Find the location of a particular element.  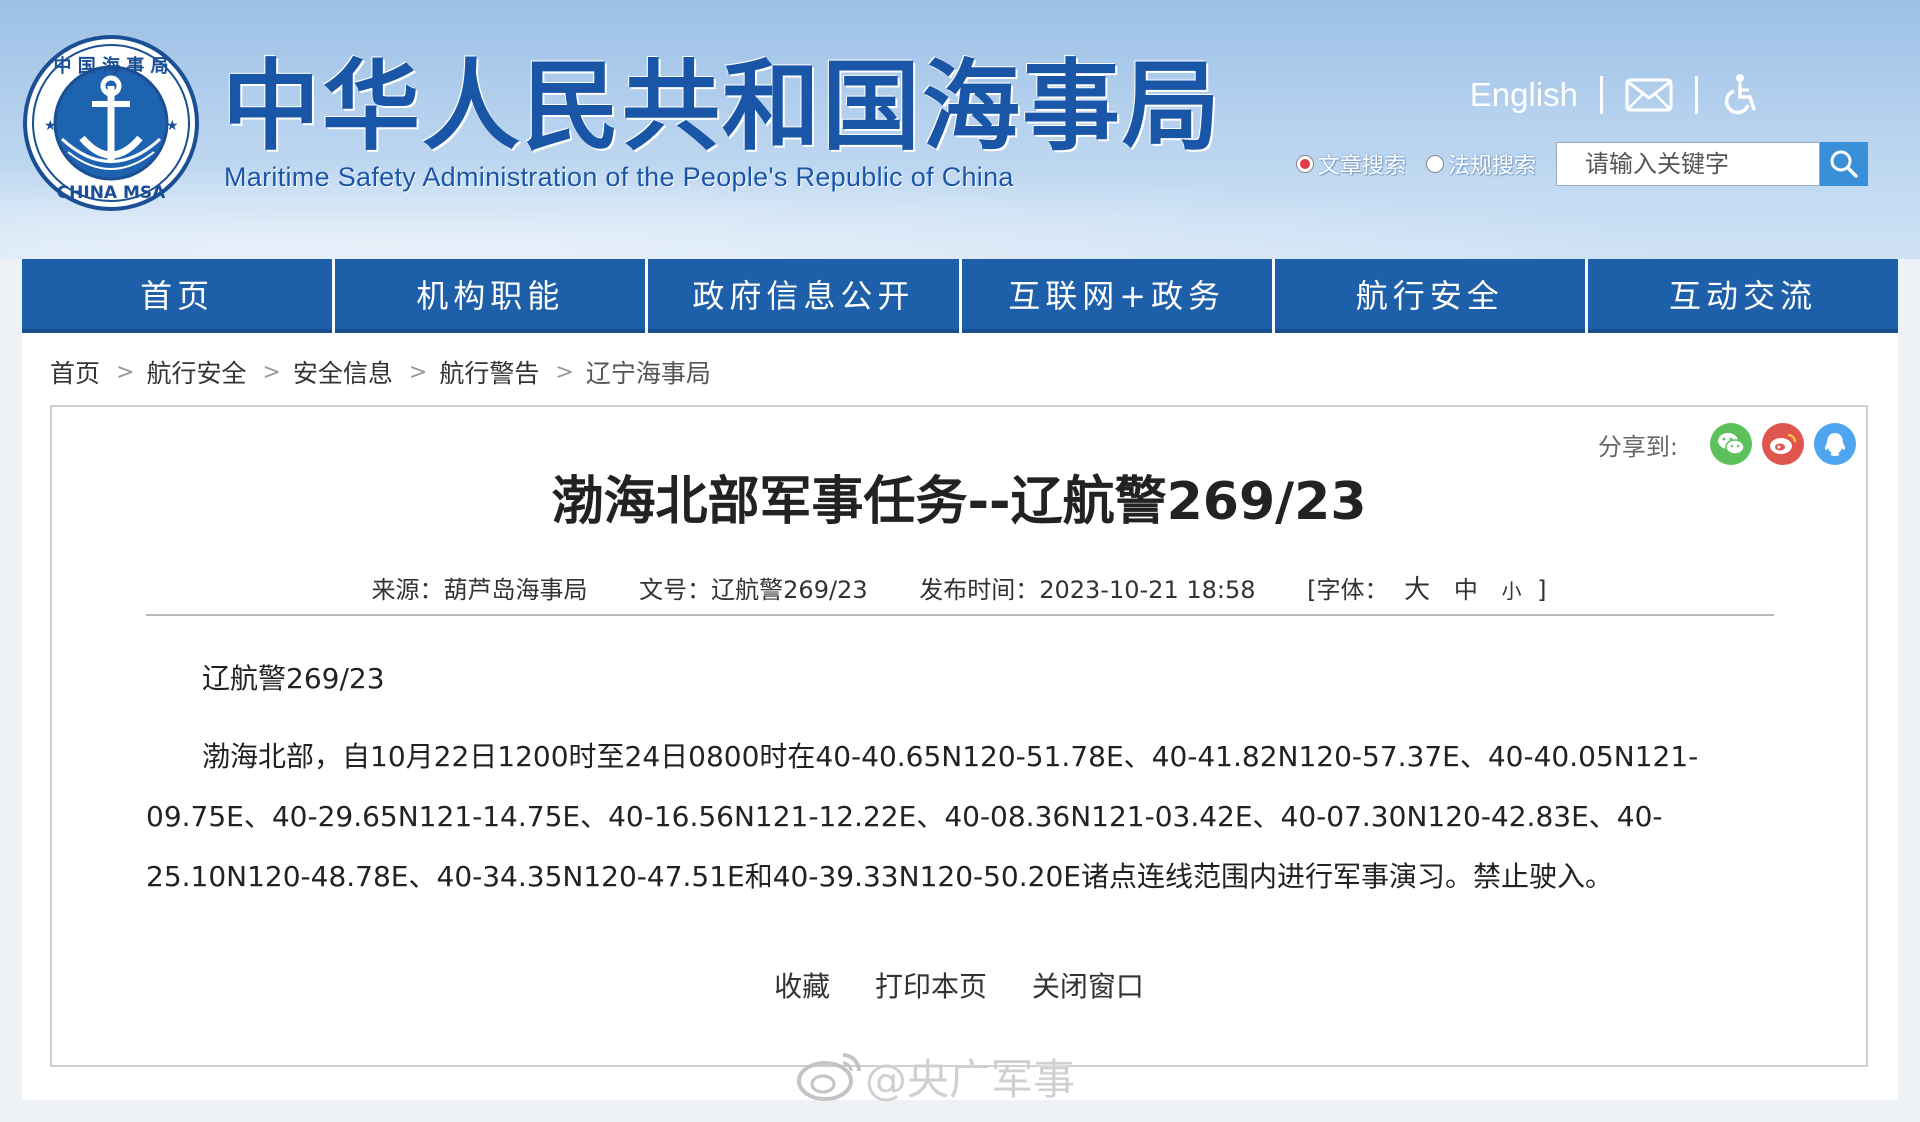

search-button is located at coordinates (1844, 164).